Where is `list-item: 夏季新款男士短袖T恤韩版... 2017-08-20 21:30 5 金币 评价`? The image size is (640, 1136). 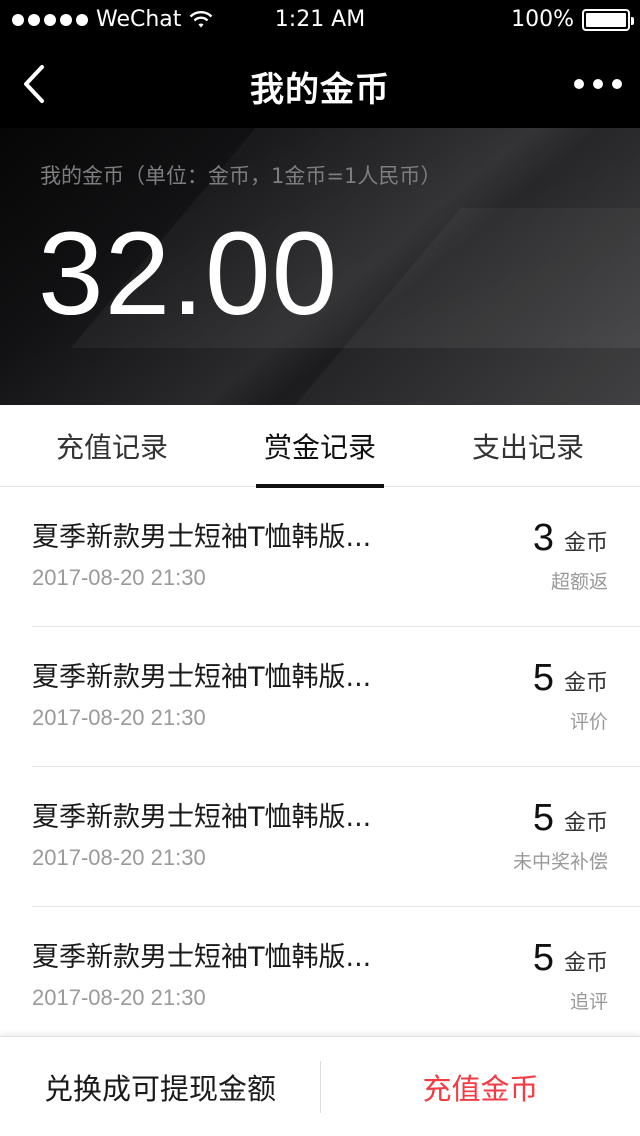 list-item: 夏季新款男士短袖T恤韩版... 2017-08-20 21:30 5 金币 评价 is located at coordinates (336, 697).